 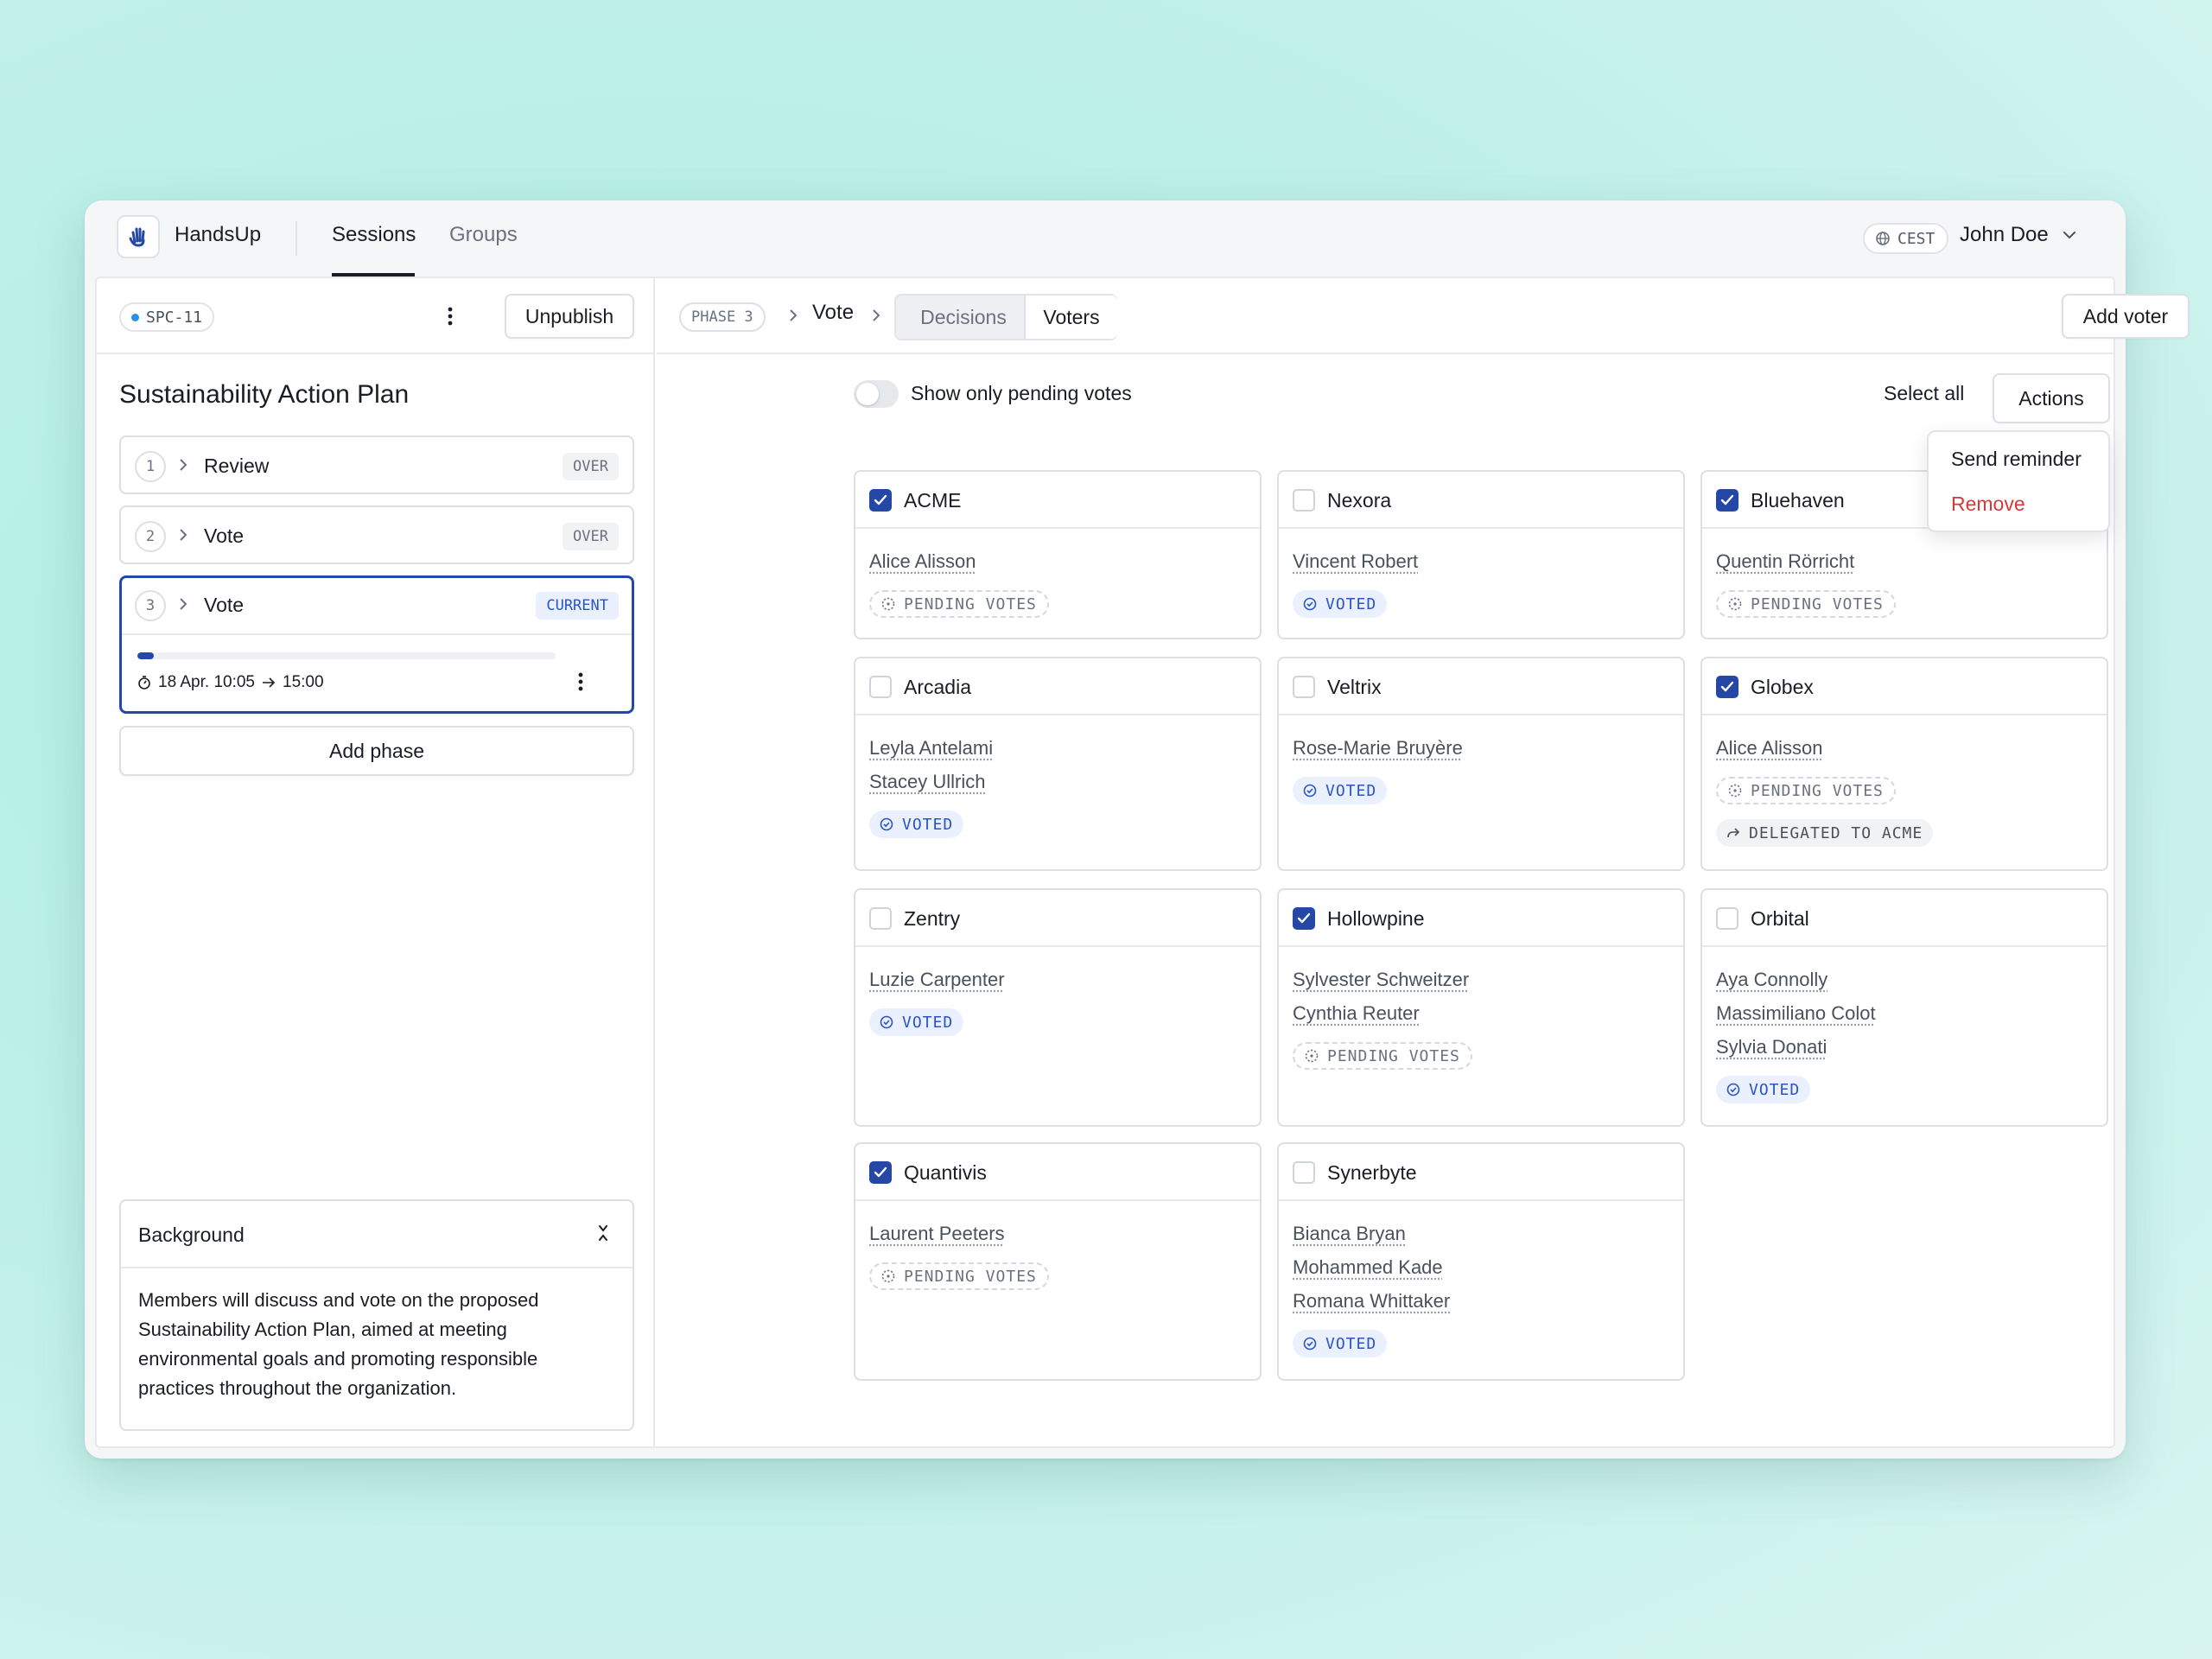 What do you see at coordinates (150, 536) in the screenshot?
I see `phase-number: 2` at bounding box center [150, 536].